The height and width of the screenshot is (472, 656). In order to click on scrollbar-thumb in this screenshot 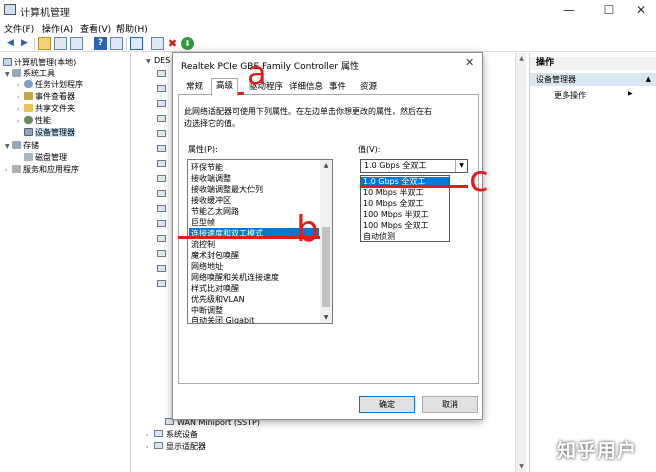, I will do `click(326, 267)`.